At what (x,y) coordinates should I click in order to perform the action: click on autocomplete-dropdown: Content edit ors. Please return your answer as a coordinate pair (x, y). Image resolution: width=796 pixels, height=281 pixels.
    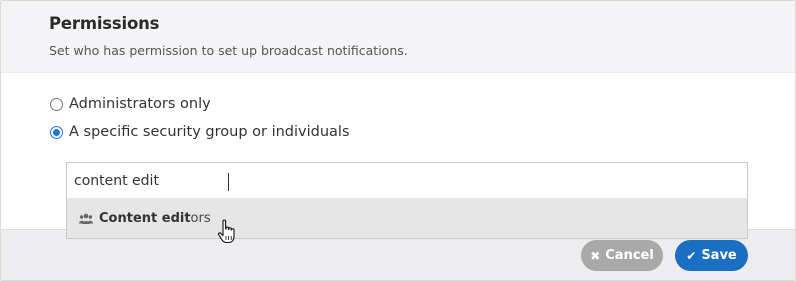
    Looking at the image, I should click on (407, 218).